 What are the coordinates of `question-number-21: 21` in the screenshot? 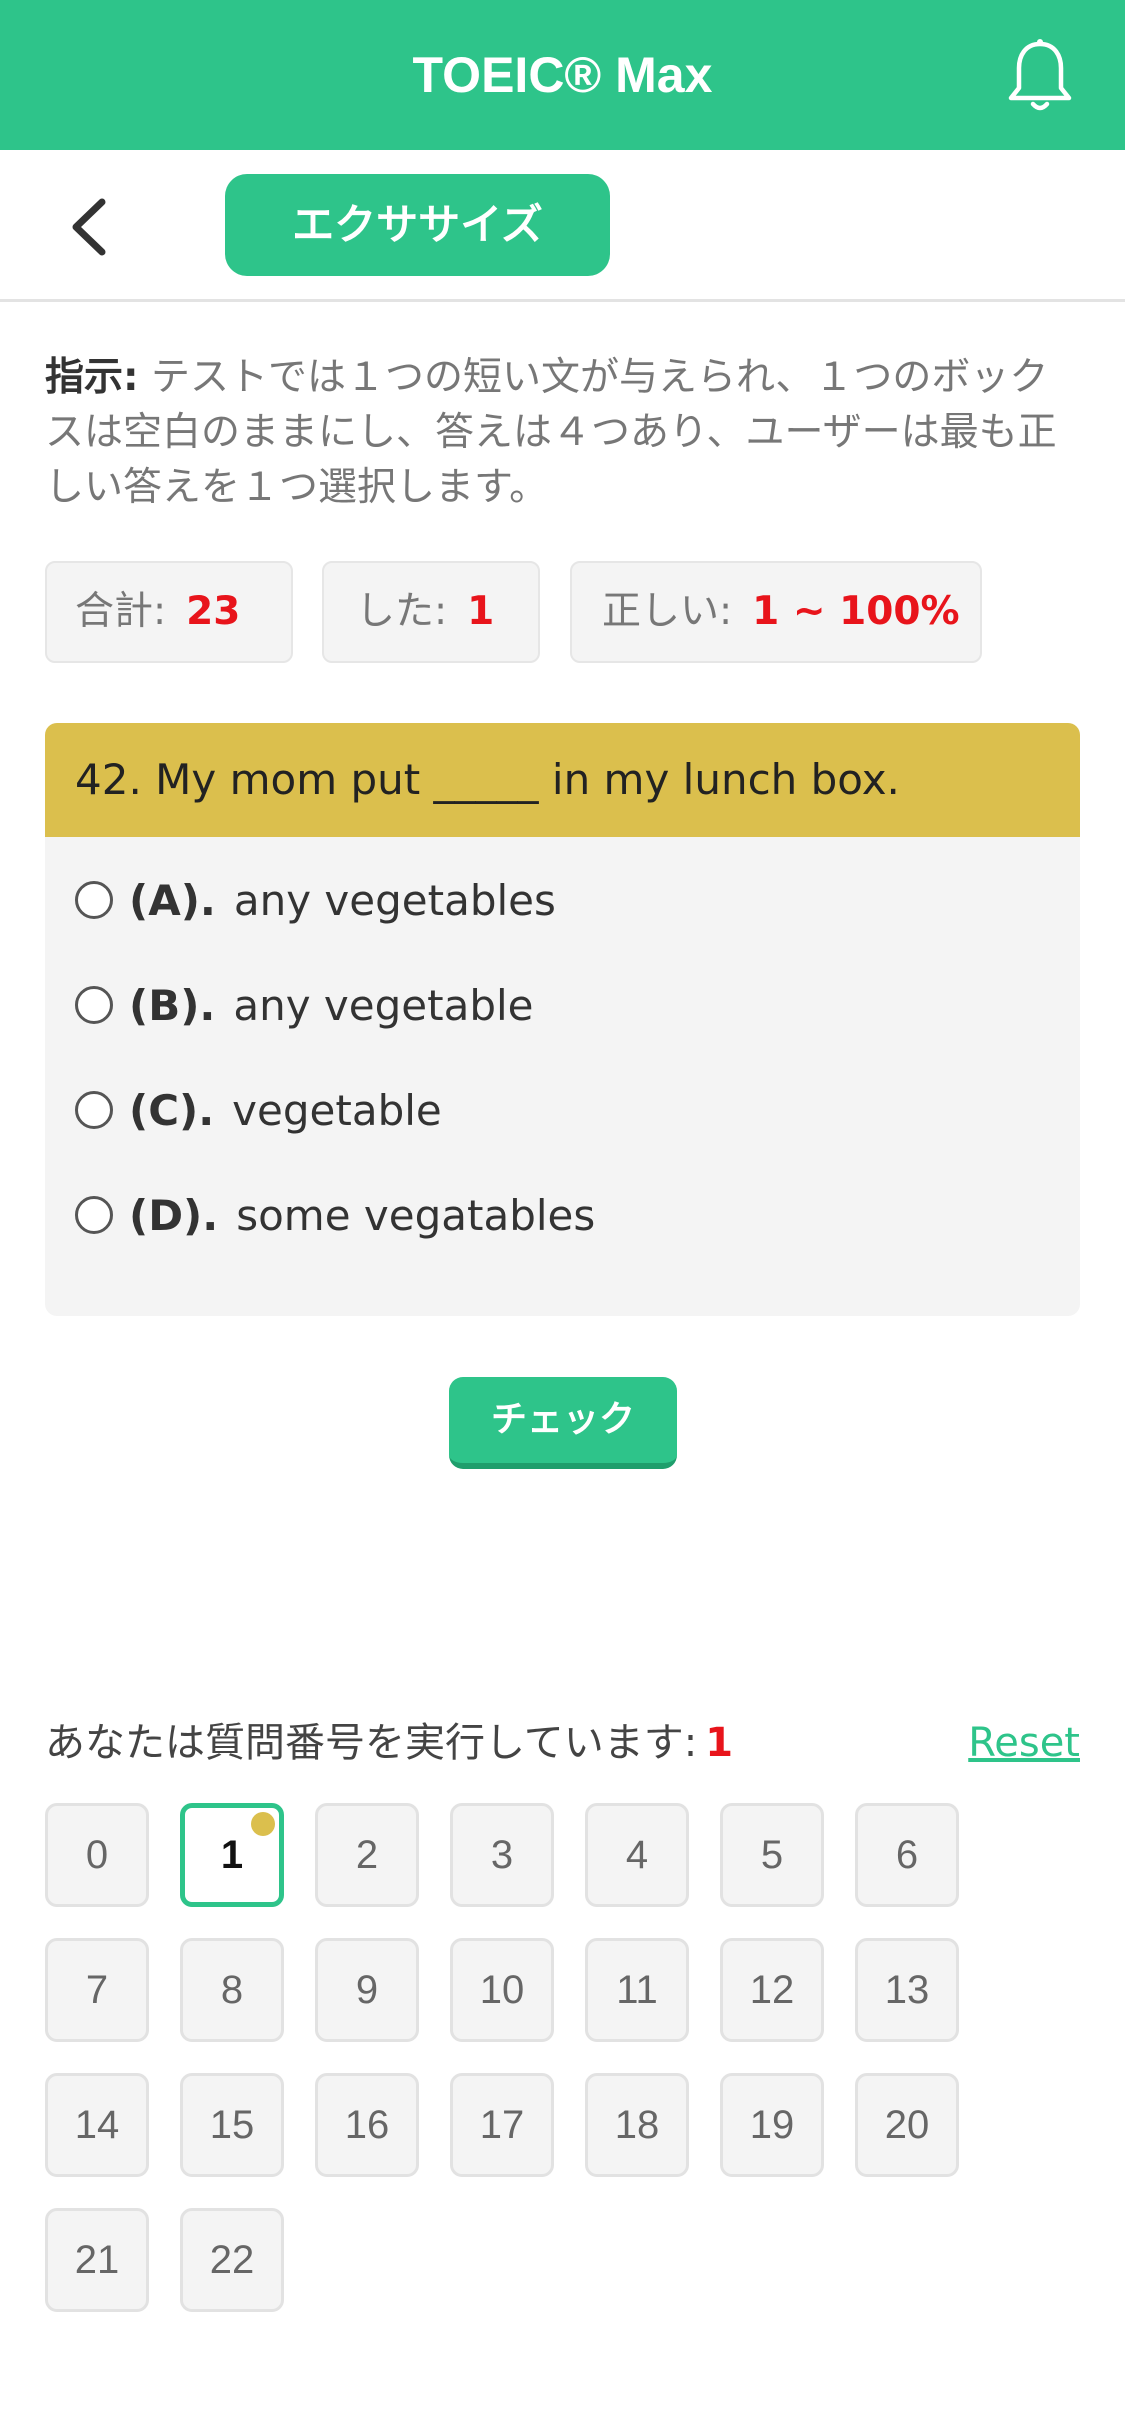 It's located at (97, 2260).